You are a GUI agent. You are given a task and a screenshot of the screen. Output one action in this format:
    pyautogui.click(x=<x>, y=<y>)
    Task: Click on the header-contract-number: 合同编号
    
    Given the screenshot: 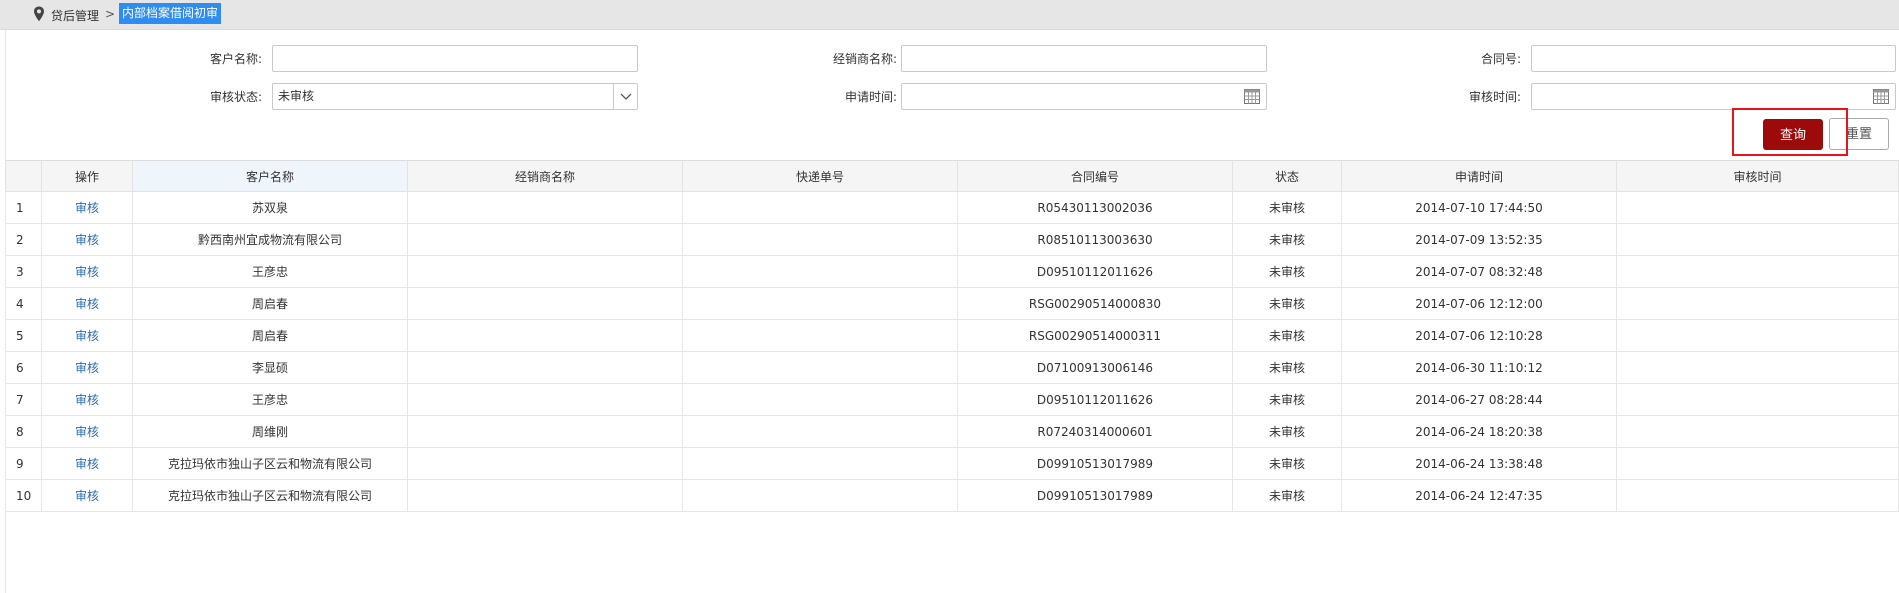 What is the action you would take?
    pyautogui.click(x=1095, y=176)
    